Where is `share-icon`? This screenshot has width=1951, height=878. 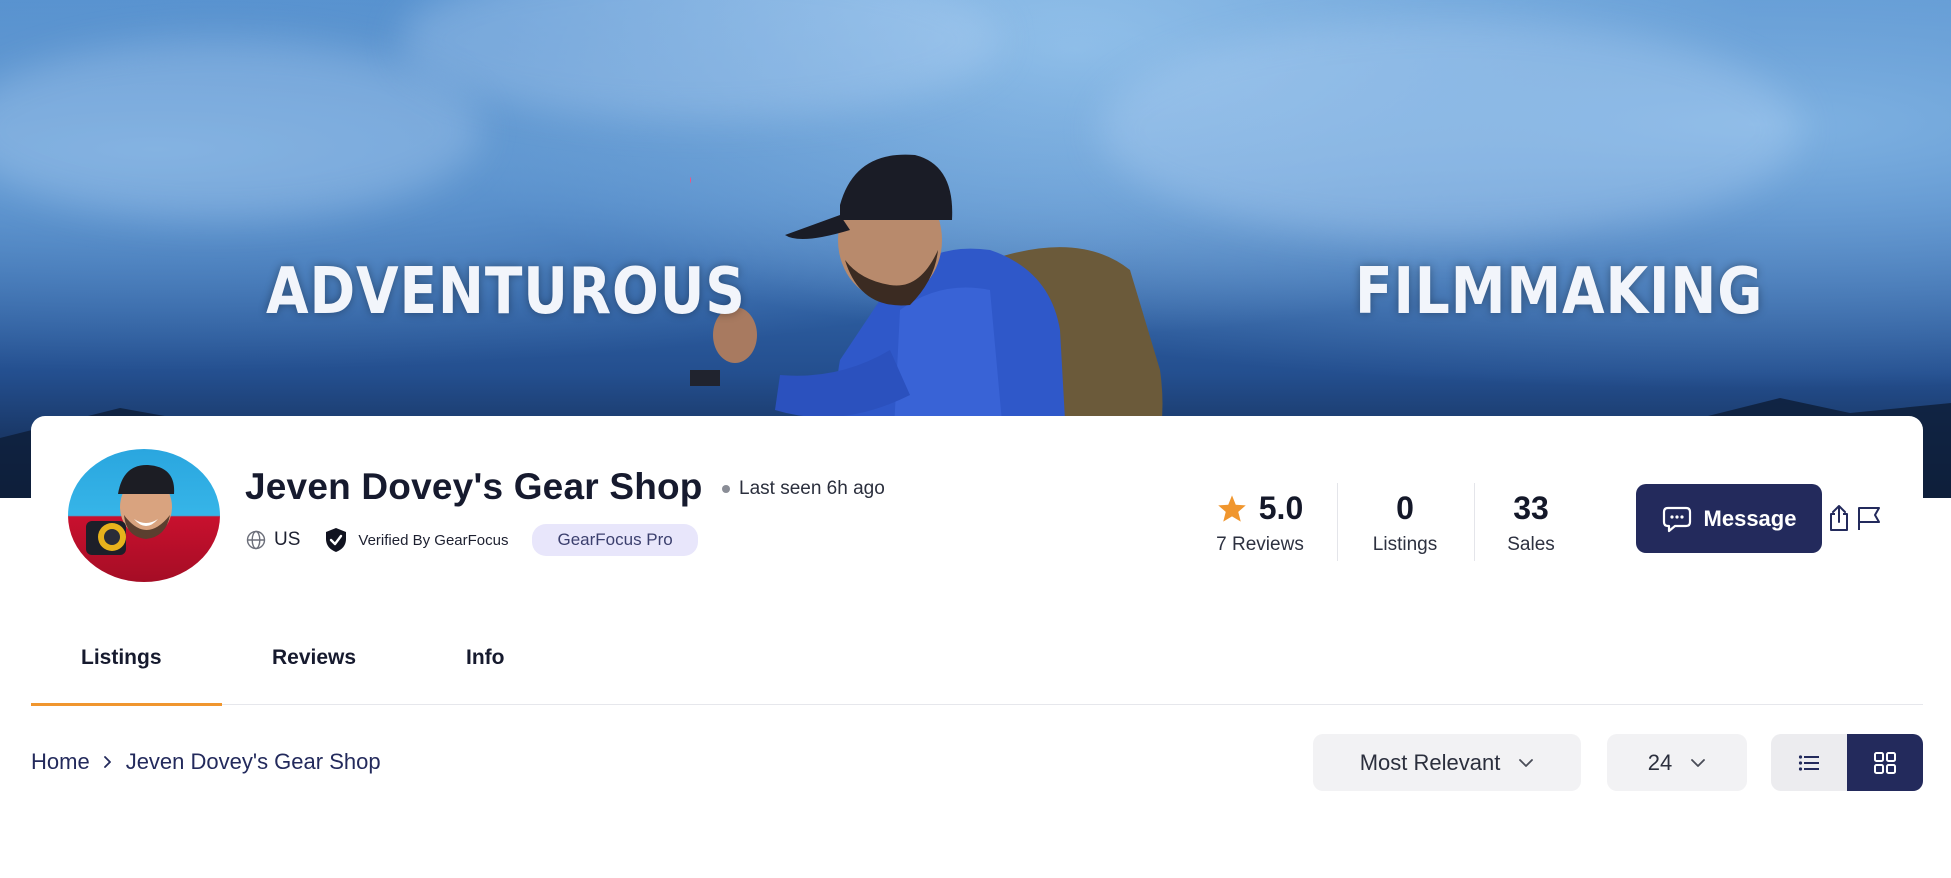 share-icon is located at coordinates (1839, 518).